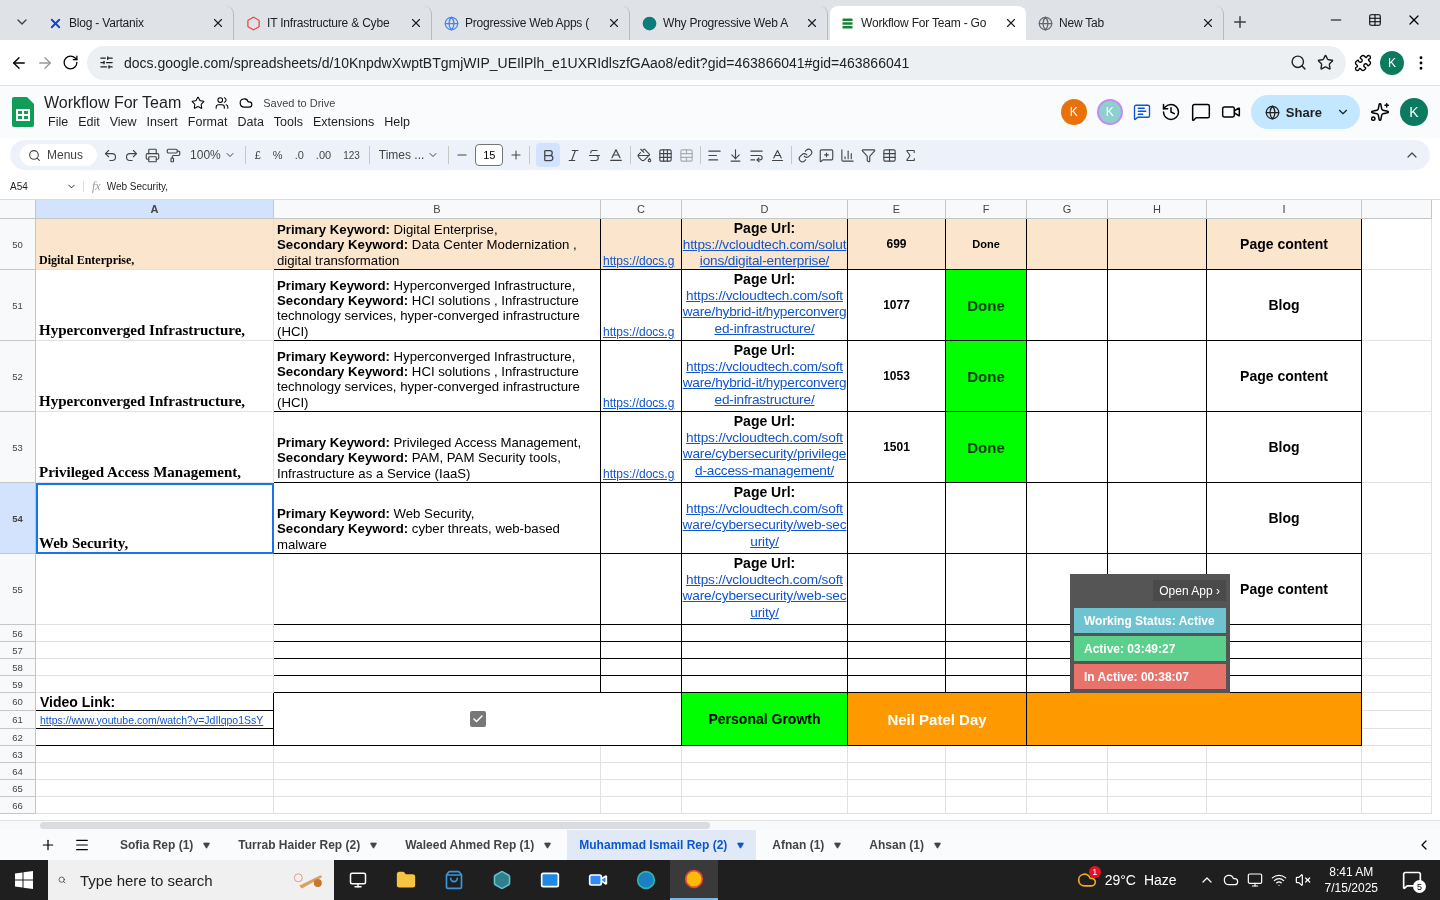  Describe the element at coordinates (905, 845) in the screenshot. I see `sheet-tab: Ahsan (1)` at that location.